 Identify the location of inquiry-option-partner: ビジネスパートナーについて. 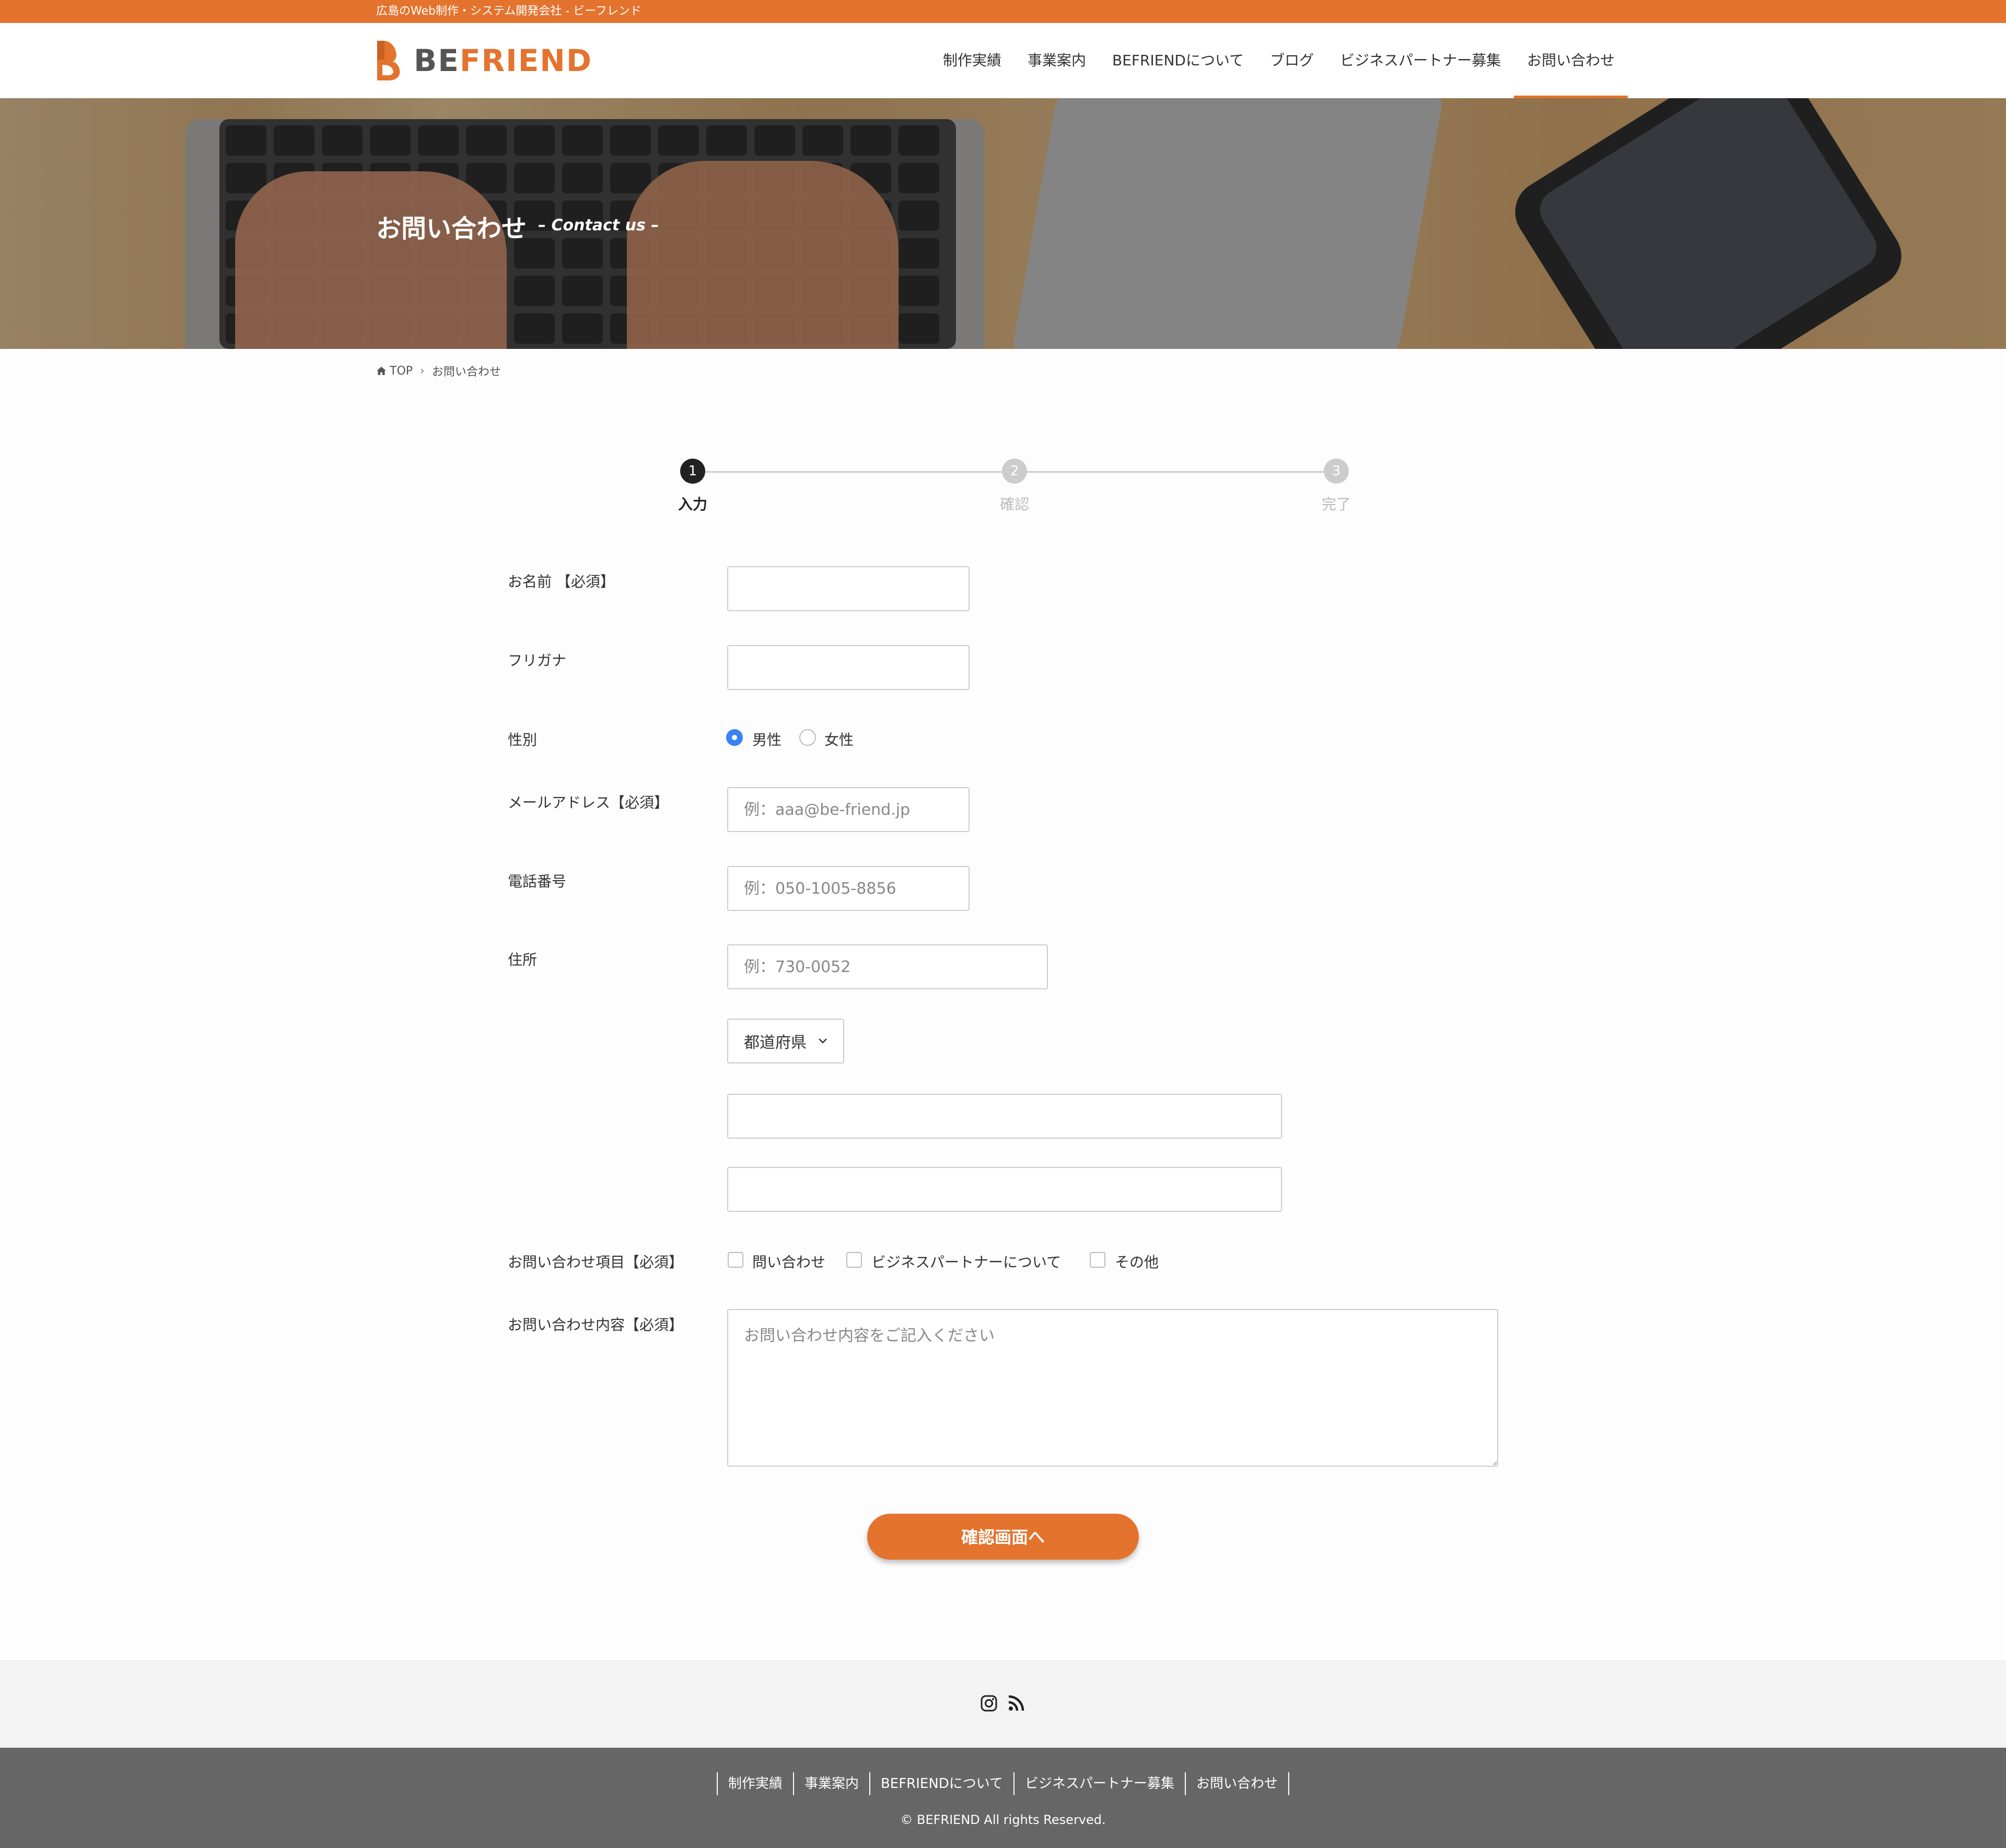
(966, 1262).